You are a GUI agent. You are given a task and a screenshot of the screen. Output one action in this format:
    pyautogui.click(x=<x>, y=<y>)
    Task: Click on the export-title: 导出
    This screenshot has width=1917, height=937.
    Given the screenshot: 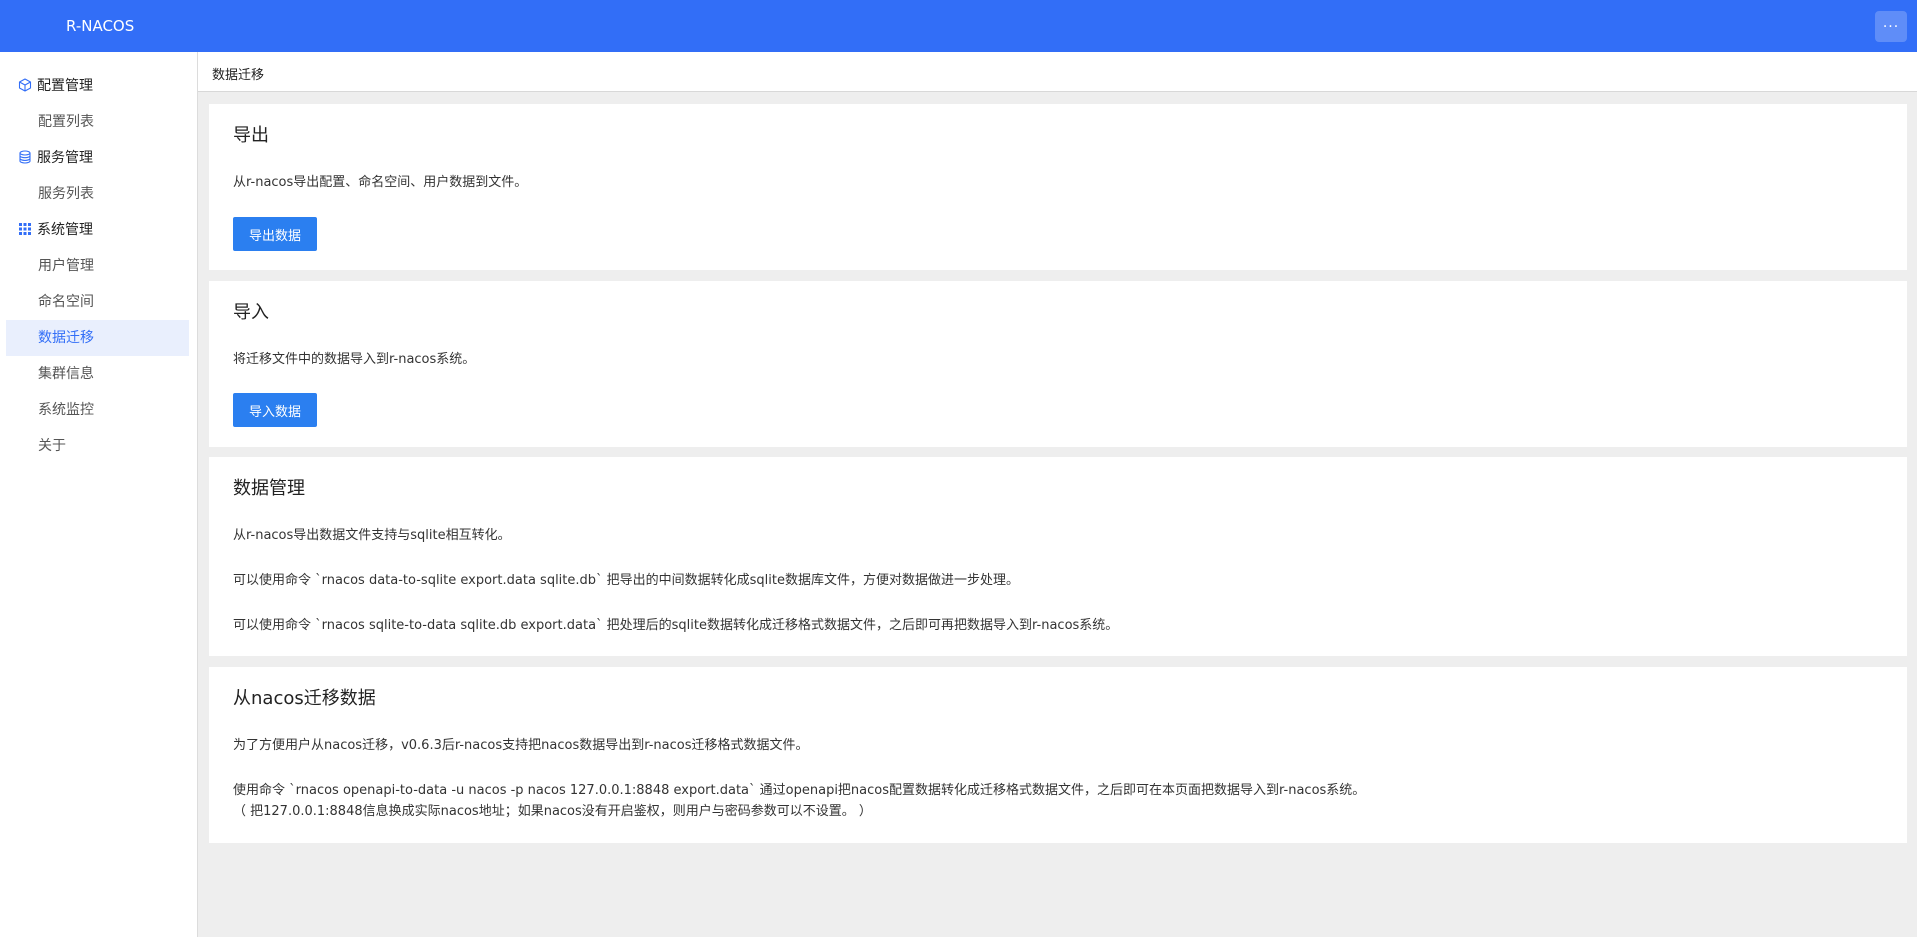 What is the action you would take?
    pyautogui.click(x=251, y=135)
    